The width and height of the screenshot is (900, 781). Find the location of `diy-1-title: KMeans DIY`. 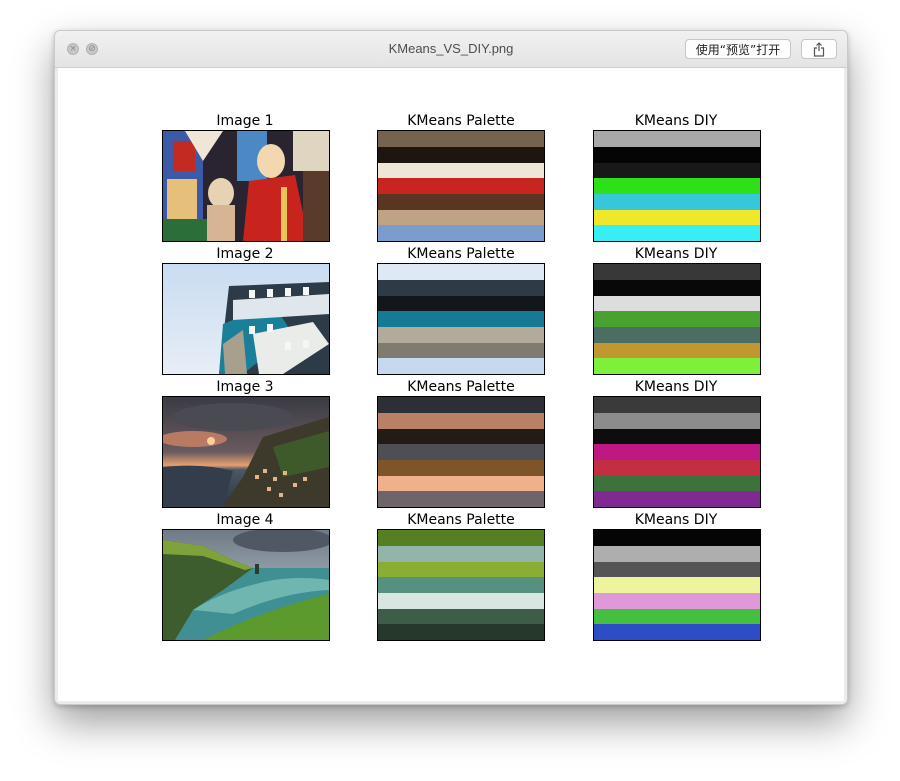

diy-1-title: KMeans DIY is located at coordinates (676, 121).